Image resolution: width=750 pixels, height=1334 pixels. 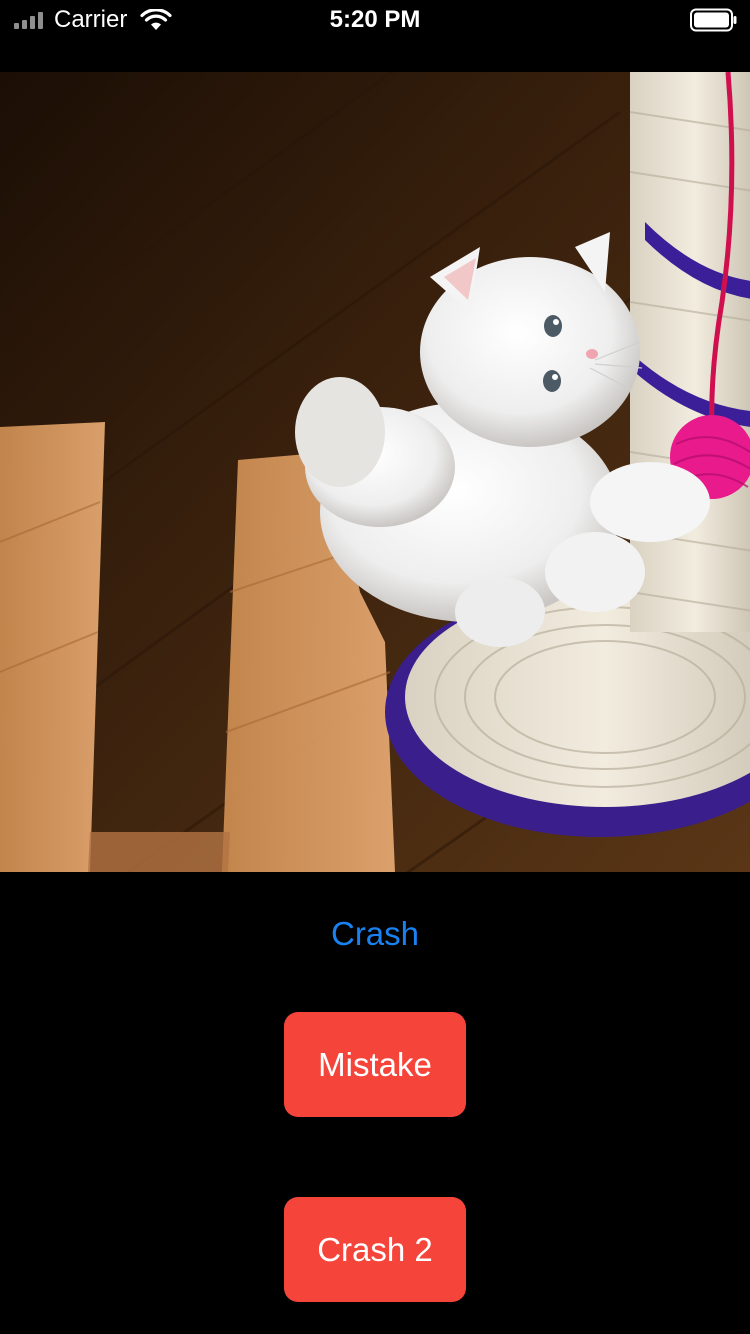 I want to click on status-bar: Carrier 5:20 PM, so click(x=375, y=20).